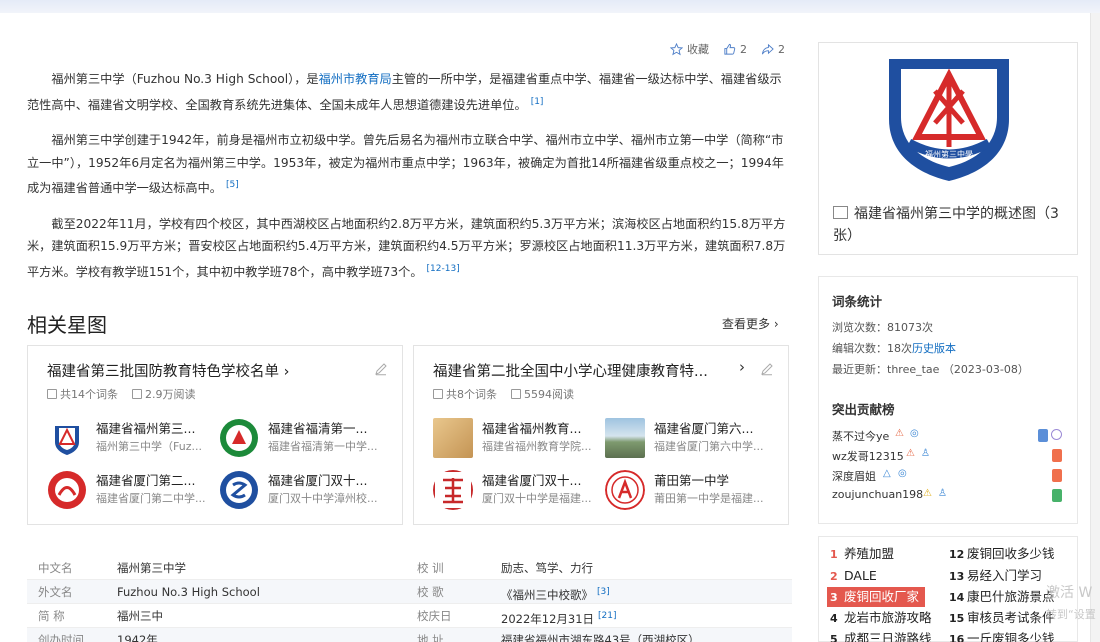 The width and height of the screenshot is (1100, 642). I want to click on views-icon, so click(516, 394).